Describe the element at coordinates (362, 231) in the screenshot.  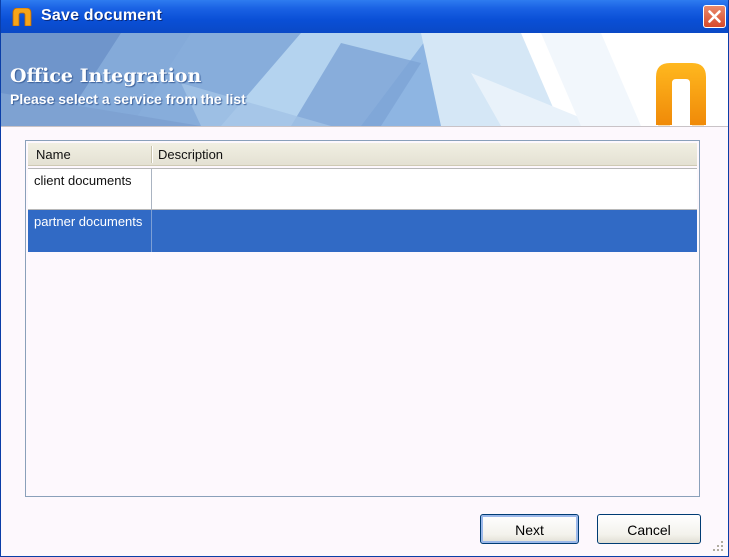
I see `list-row-partner-documents: partner documents` at that location.